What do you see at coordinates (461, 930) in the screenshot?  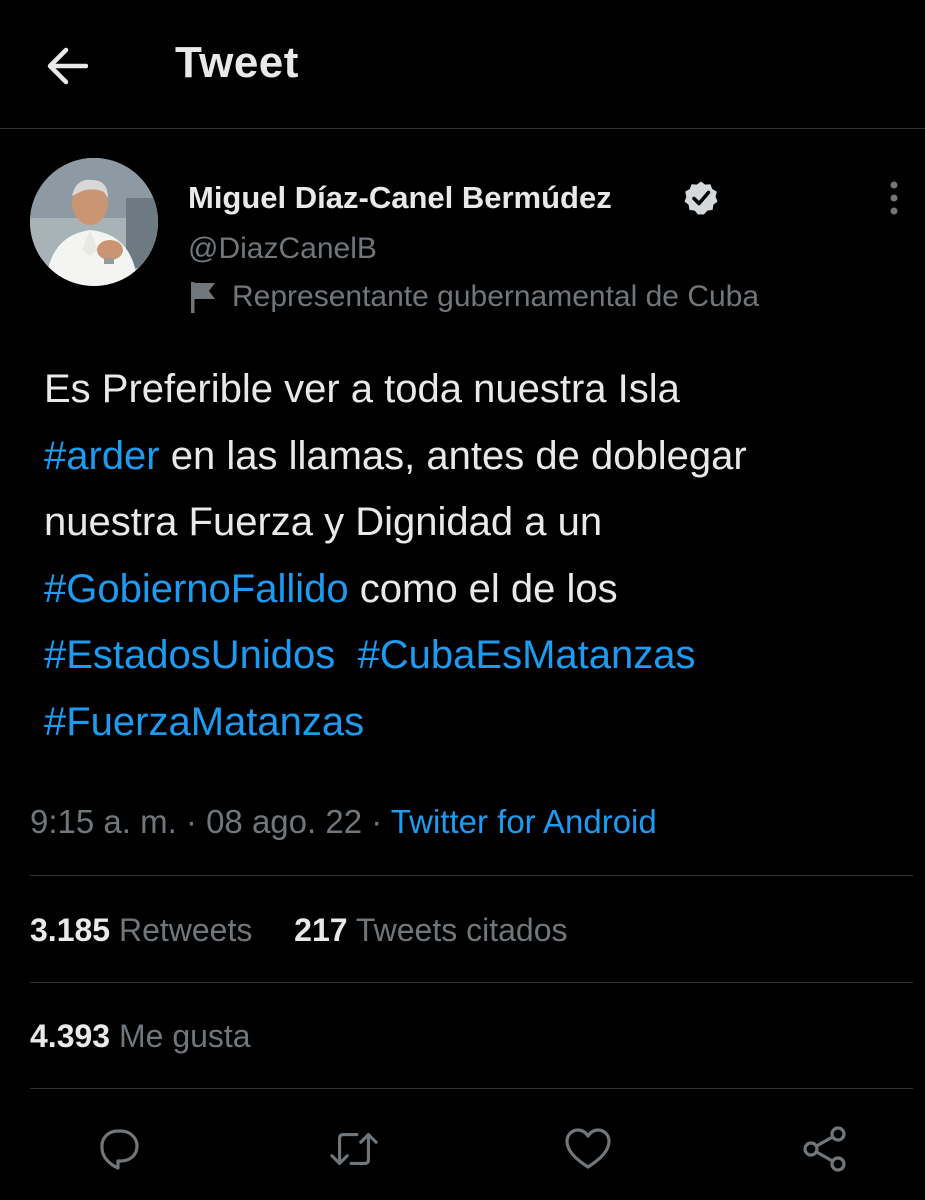 I see `quotes-label: Tweets citados` at bounding box center [461, 930].